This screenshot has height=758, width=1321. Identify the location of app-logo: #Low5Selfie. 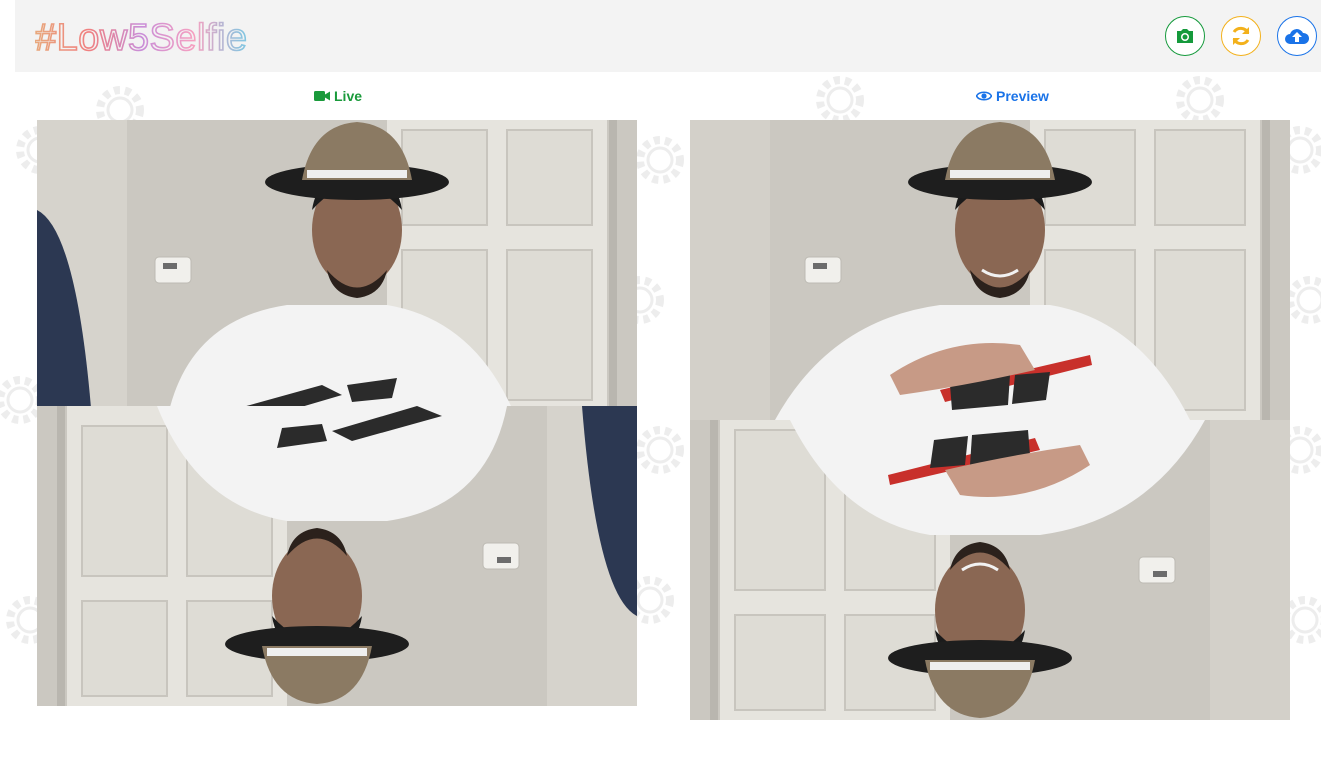
(155, 36).